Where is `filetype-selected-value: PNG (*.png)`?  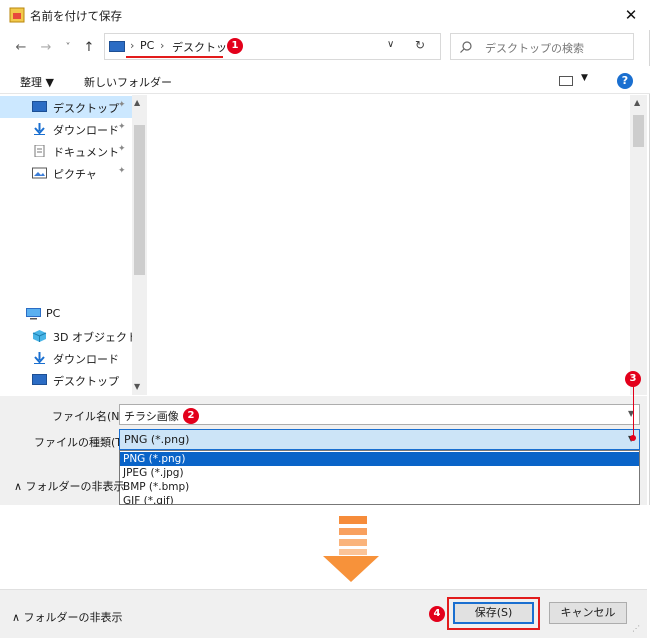 filetype-selected-value: PNG (*.png) is located at coordinates (157, 439).